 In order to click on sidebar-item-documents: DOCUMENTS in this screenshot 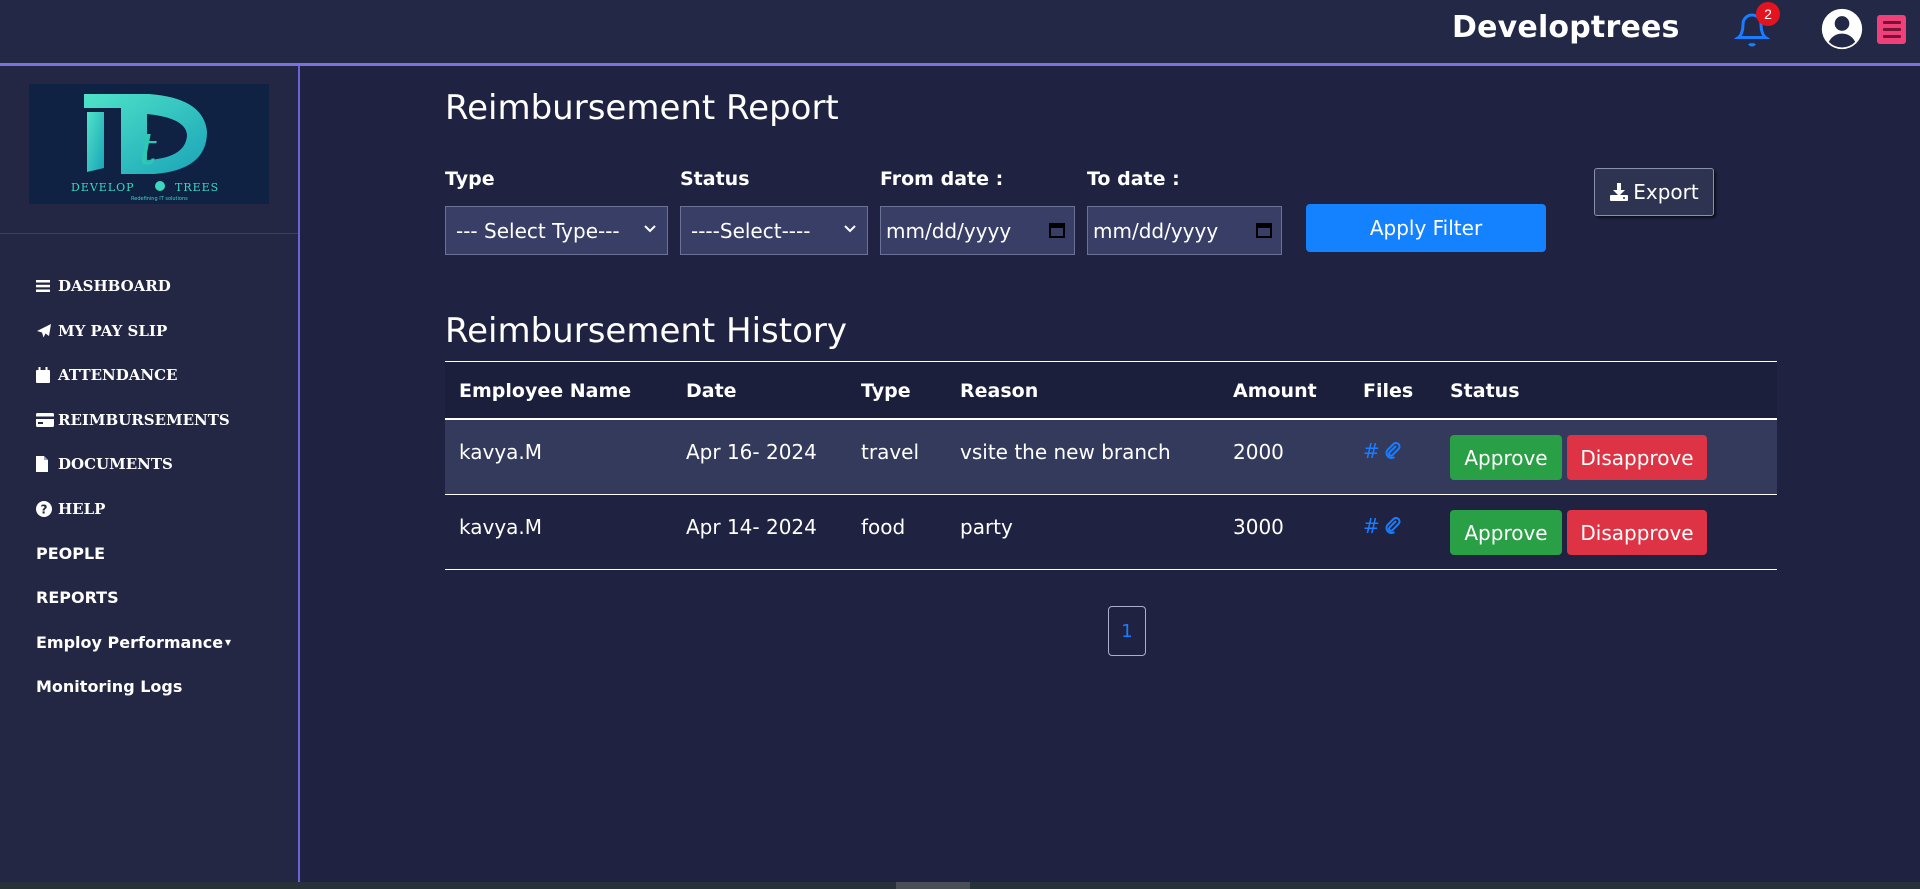, I will do `click(133, 464)`.